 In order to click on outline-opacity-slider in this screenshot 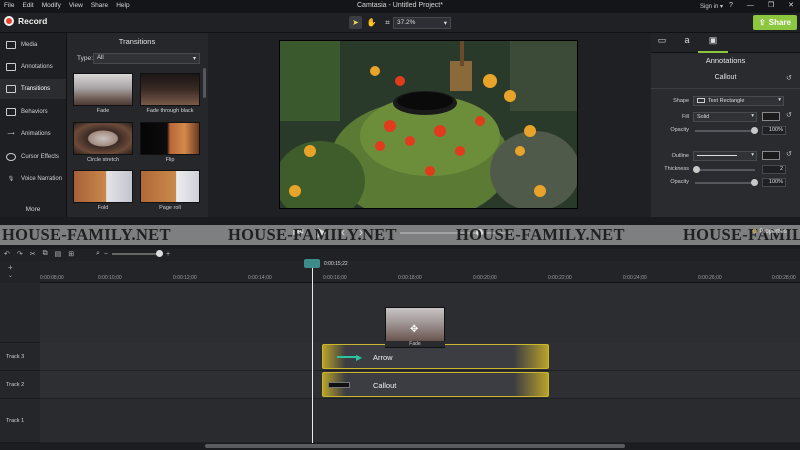, I will do `click(726, 182)`.